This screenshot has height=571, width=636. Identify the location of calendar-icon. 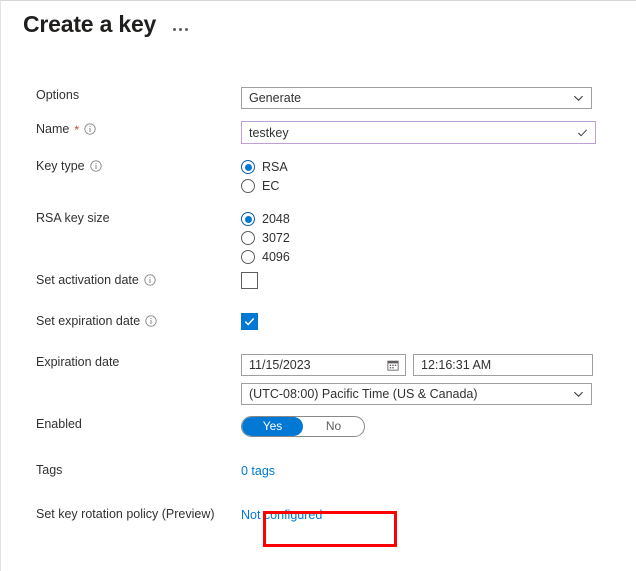
(393, 365).